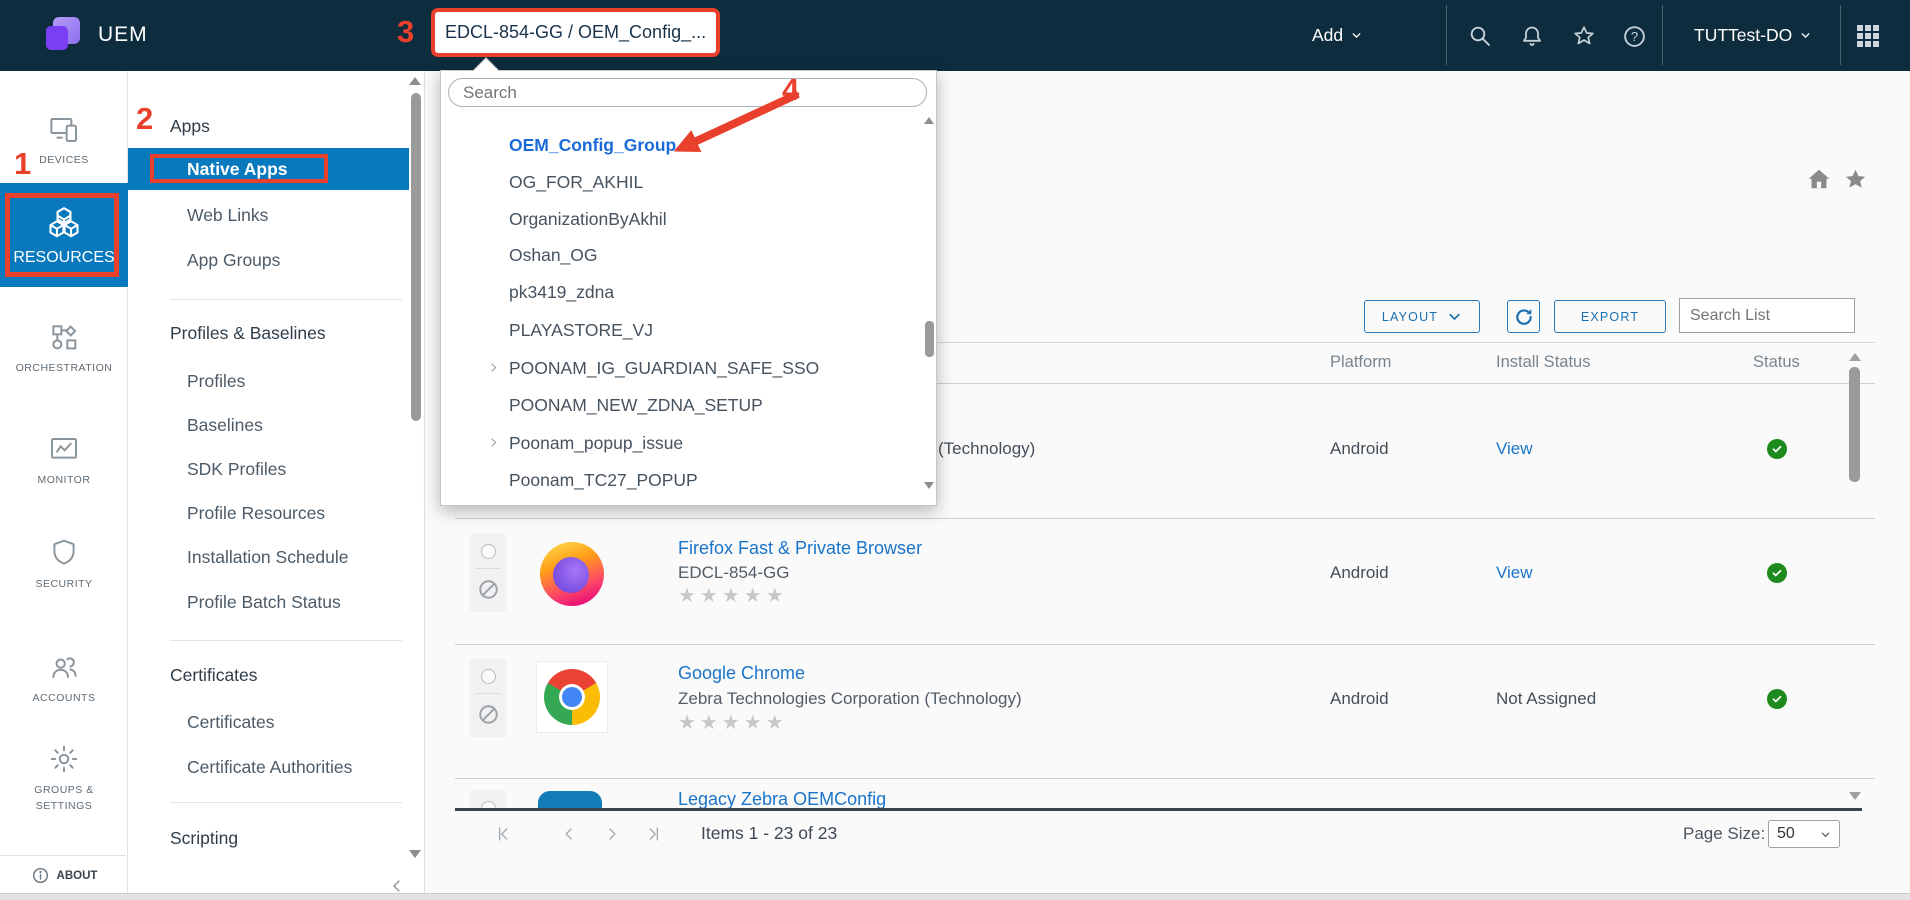 Image resolution: width=1910 pixels, height=900 pixels. I want to click on first-page-icon, so click(503, 834).